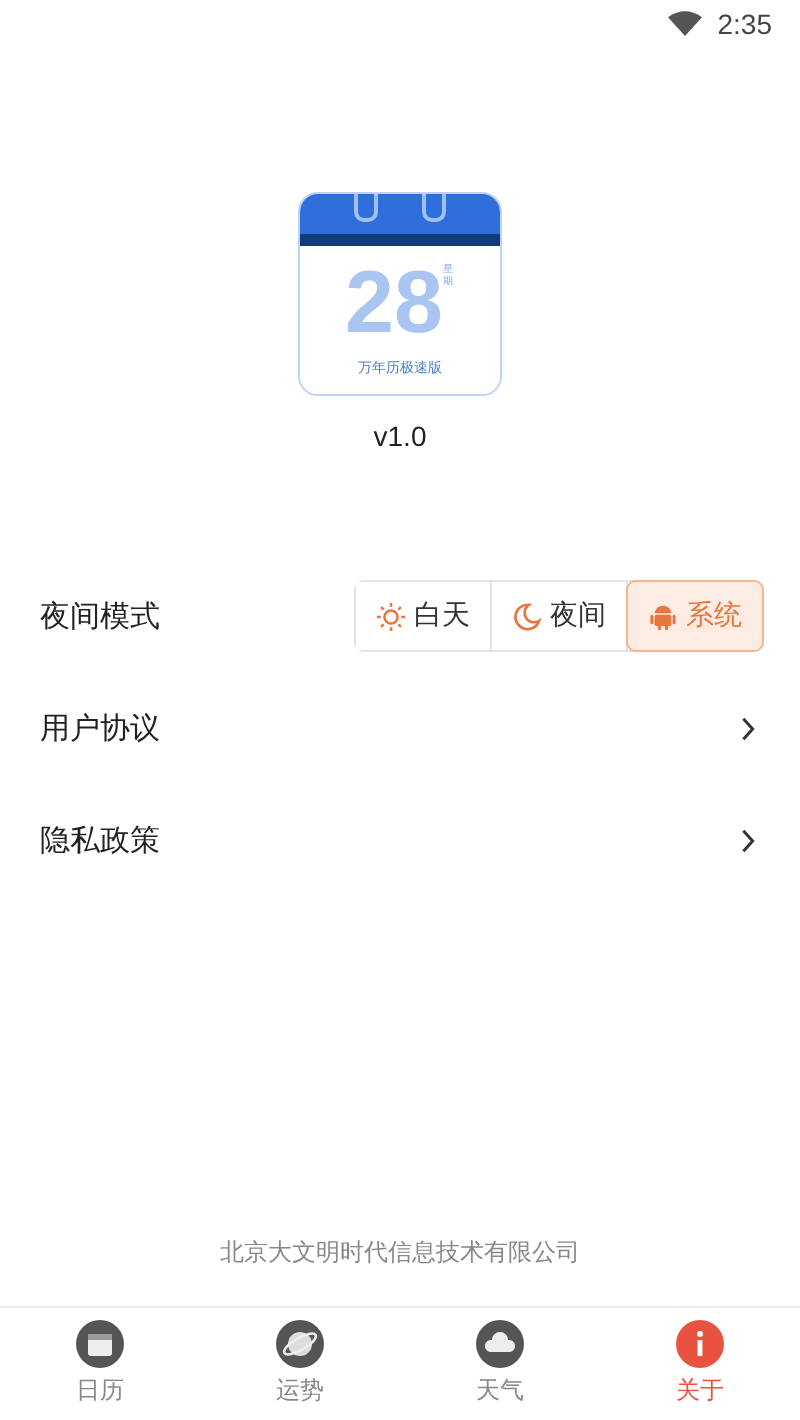 This screenshot has width=800, height=1420. I want to click on tab-item: 关于, so click(700, 1364).